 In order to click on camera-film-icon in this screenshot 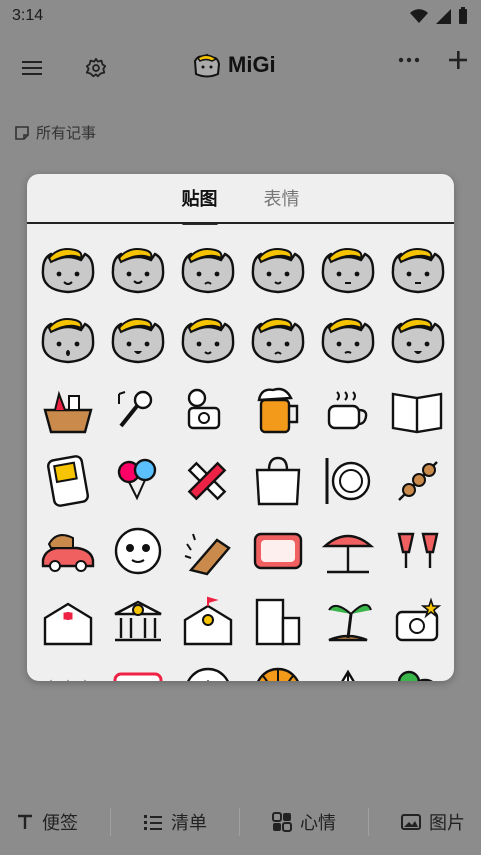, I will do `click(204, 409)`.